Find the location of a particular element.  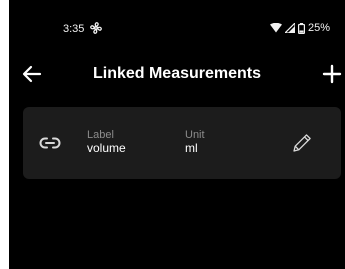

wifi-icon is located at coordinates (275, 28).